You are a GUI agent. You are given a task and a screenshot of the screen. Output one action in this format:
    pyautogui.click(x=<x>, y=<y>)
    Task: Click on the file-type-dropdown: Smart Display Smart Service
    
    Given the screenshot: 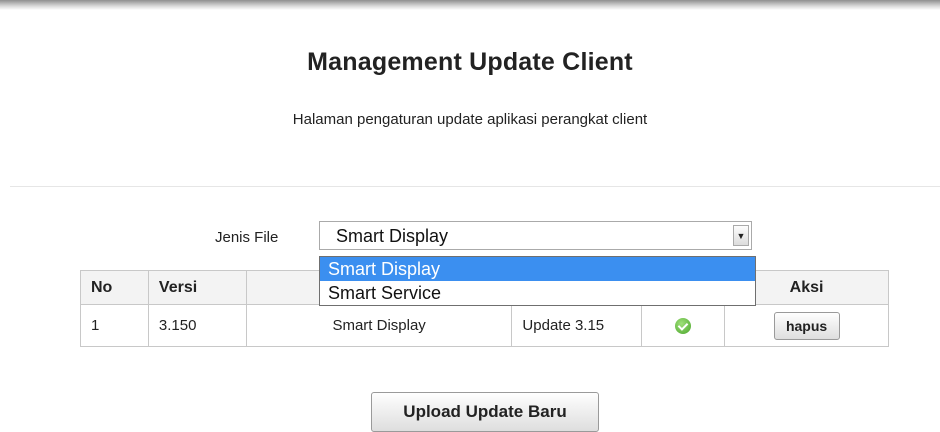 What is the action you would take?
    pyautogui.click(x=537, y=281)
    